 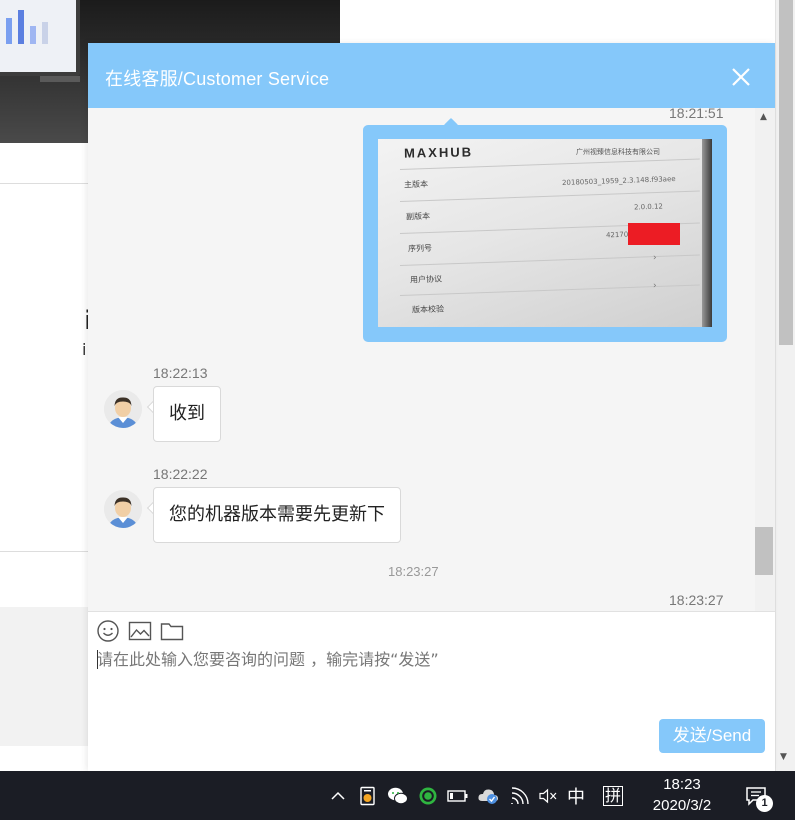 What do you see at coordinates (618, 181) in the screenshot?
I see `photo-row-value: 20180503_1959_2.3.148.f93aee` at bounding box center [618, 181].